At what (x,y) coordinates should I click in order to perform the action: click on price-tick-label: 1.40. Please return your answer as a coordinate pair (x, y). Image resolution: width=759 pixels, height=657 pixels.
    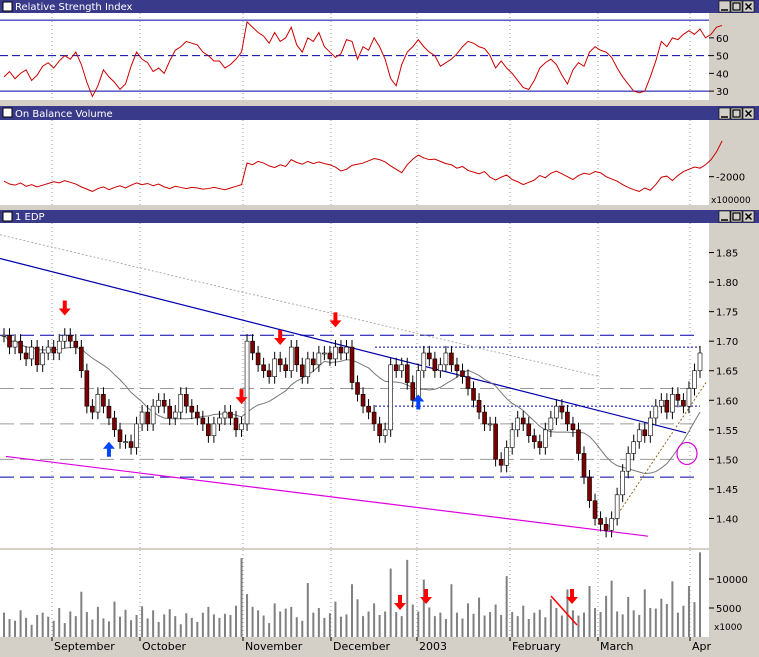
    Looking at the image, I should click on (727, 519).